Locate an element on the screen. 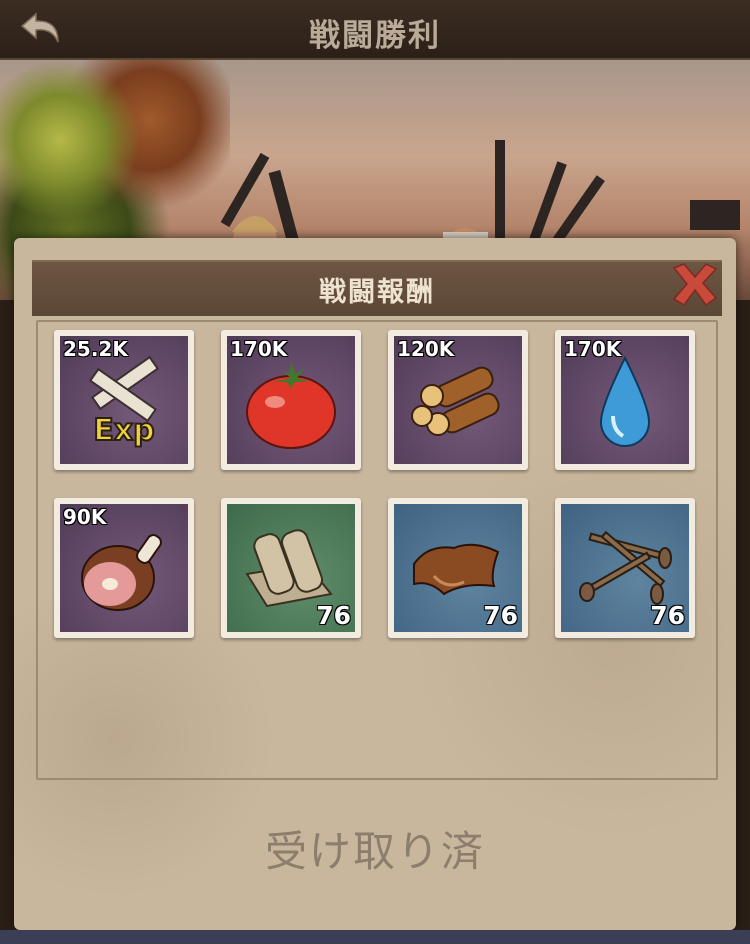  dialog-title: 戦闘報酬 is located at coordinates (377, 292).